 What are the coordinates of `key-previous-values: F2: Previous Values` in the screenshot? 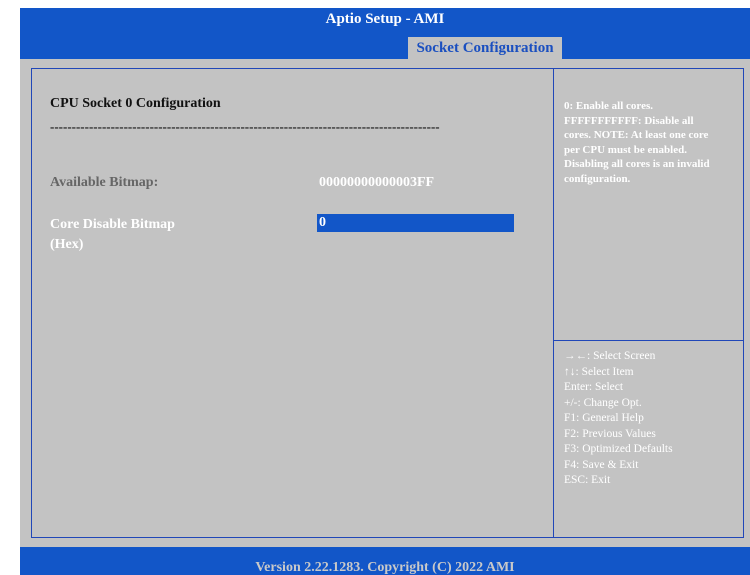 It's located at (610, 433).